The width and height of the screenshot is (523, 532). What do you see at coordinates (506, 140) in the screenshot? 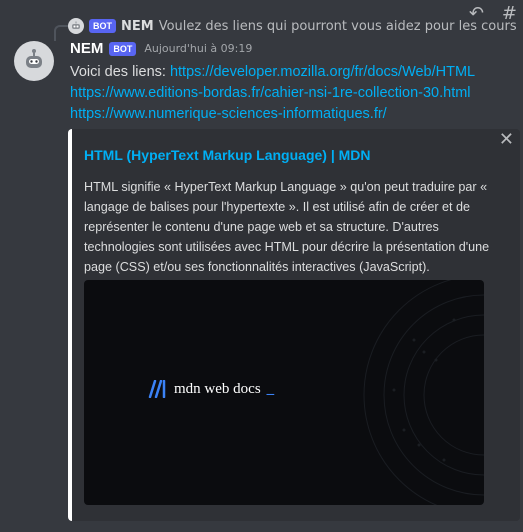
I see `close-icon: ✕` at bounding box center [506, 140].